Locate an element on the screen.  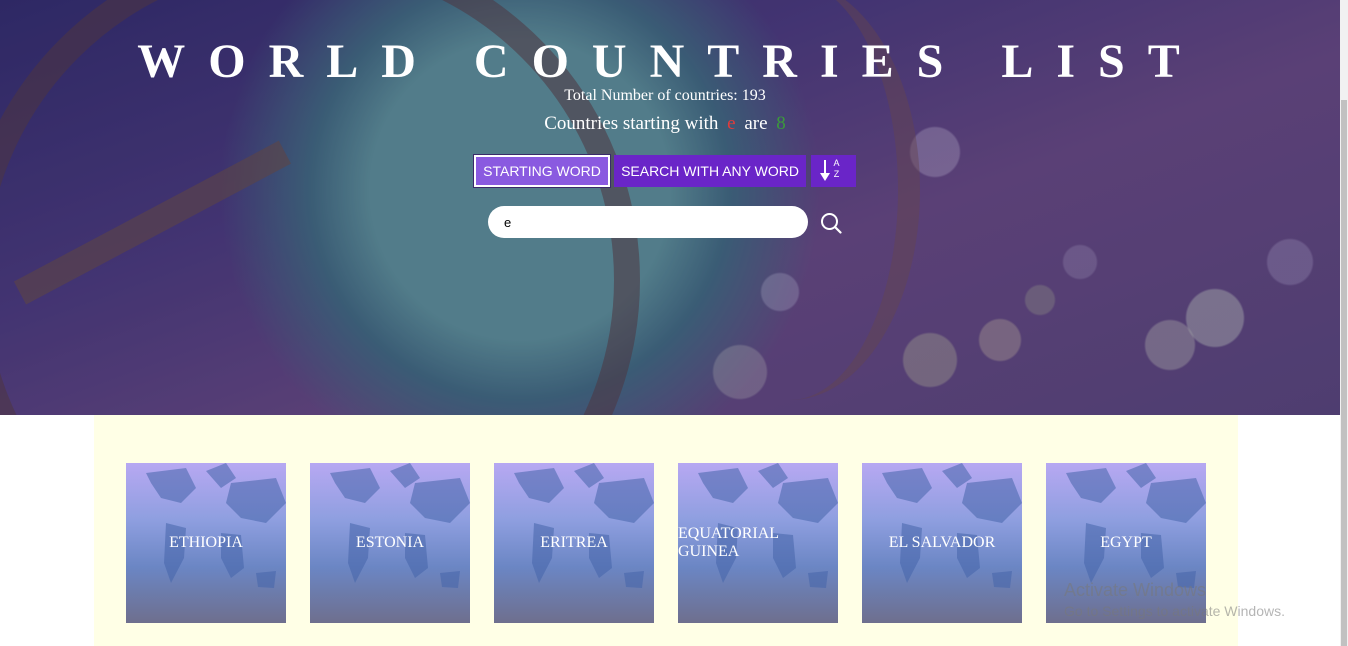
search-any-word-button: SEARCH WITH ANY WORD is located at coordinates (710, 171).